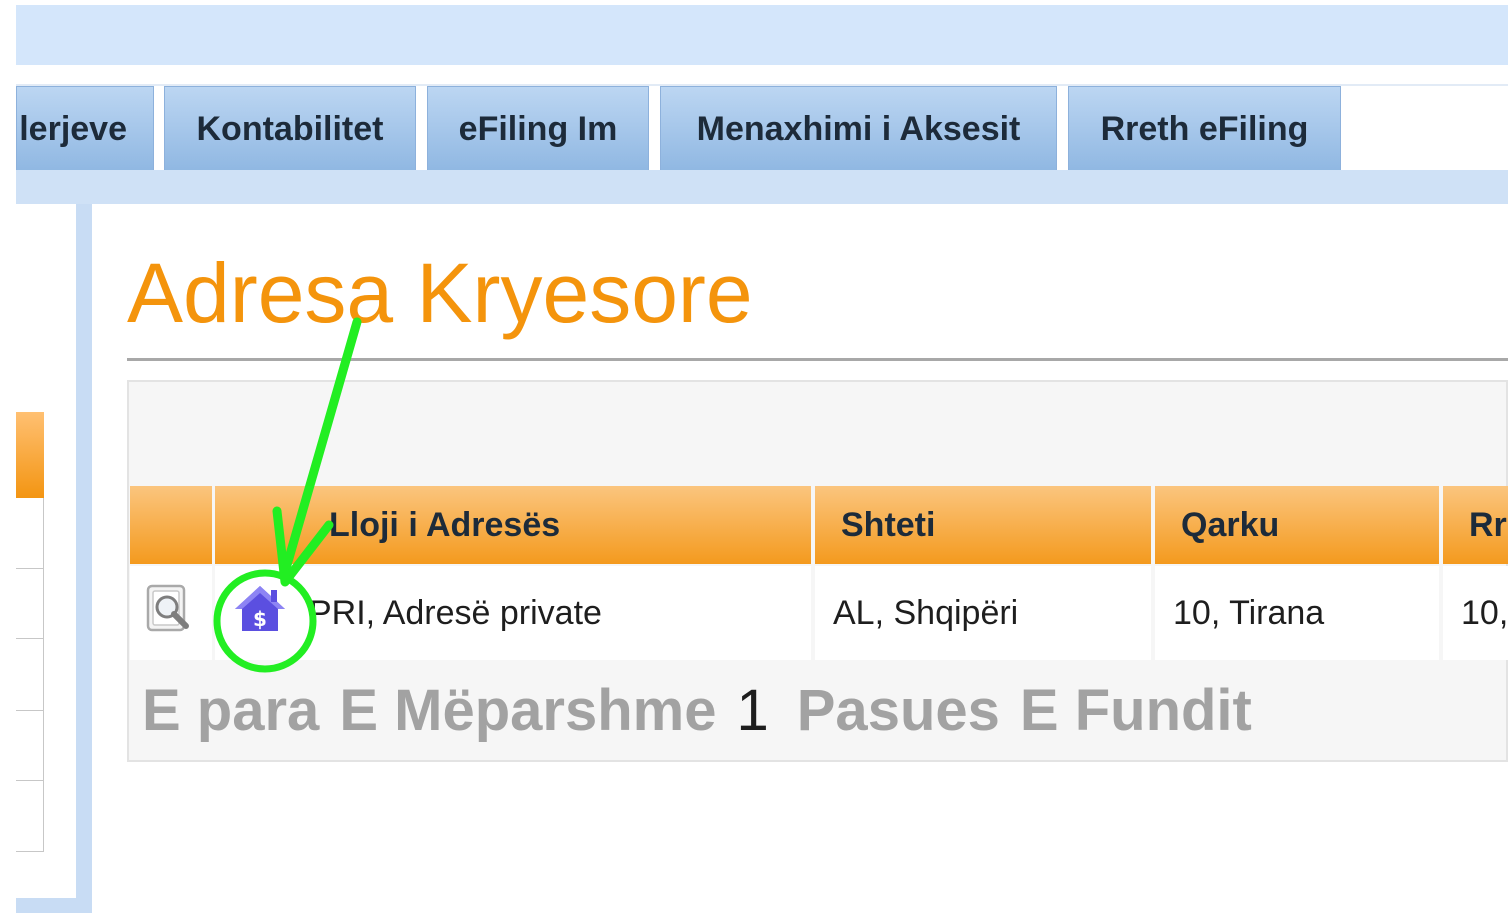 The image size is (1508, 913). What do you see at coordinates (1475, 613) in the screenshot?
I see `table-cell-partial: 10,` at bounding box center [1475, 613].